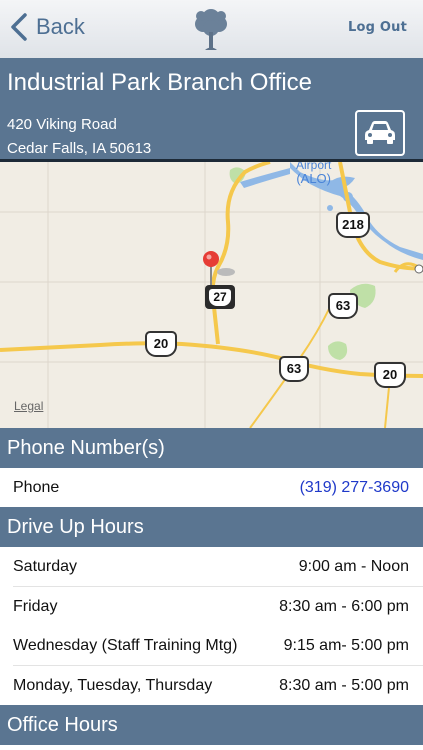 The image size is (423, 750). Describe the element at coordinates (211, 488) in the screenshot. I see `phone-row: Phone (319) 277-3690` at that location.